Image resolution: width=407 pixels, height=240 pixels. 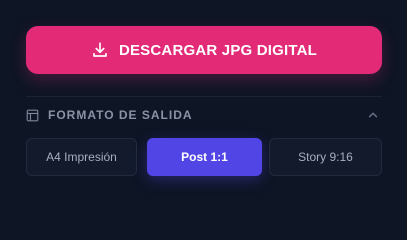 I want to click on output-format-header: FORMATO DE SALIDA, so click(x=204, y=115).